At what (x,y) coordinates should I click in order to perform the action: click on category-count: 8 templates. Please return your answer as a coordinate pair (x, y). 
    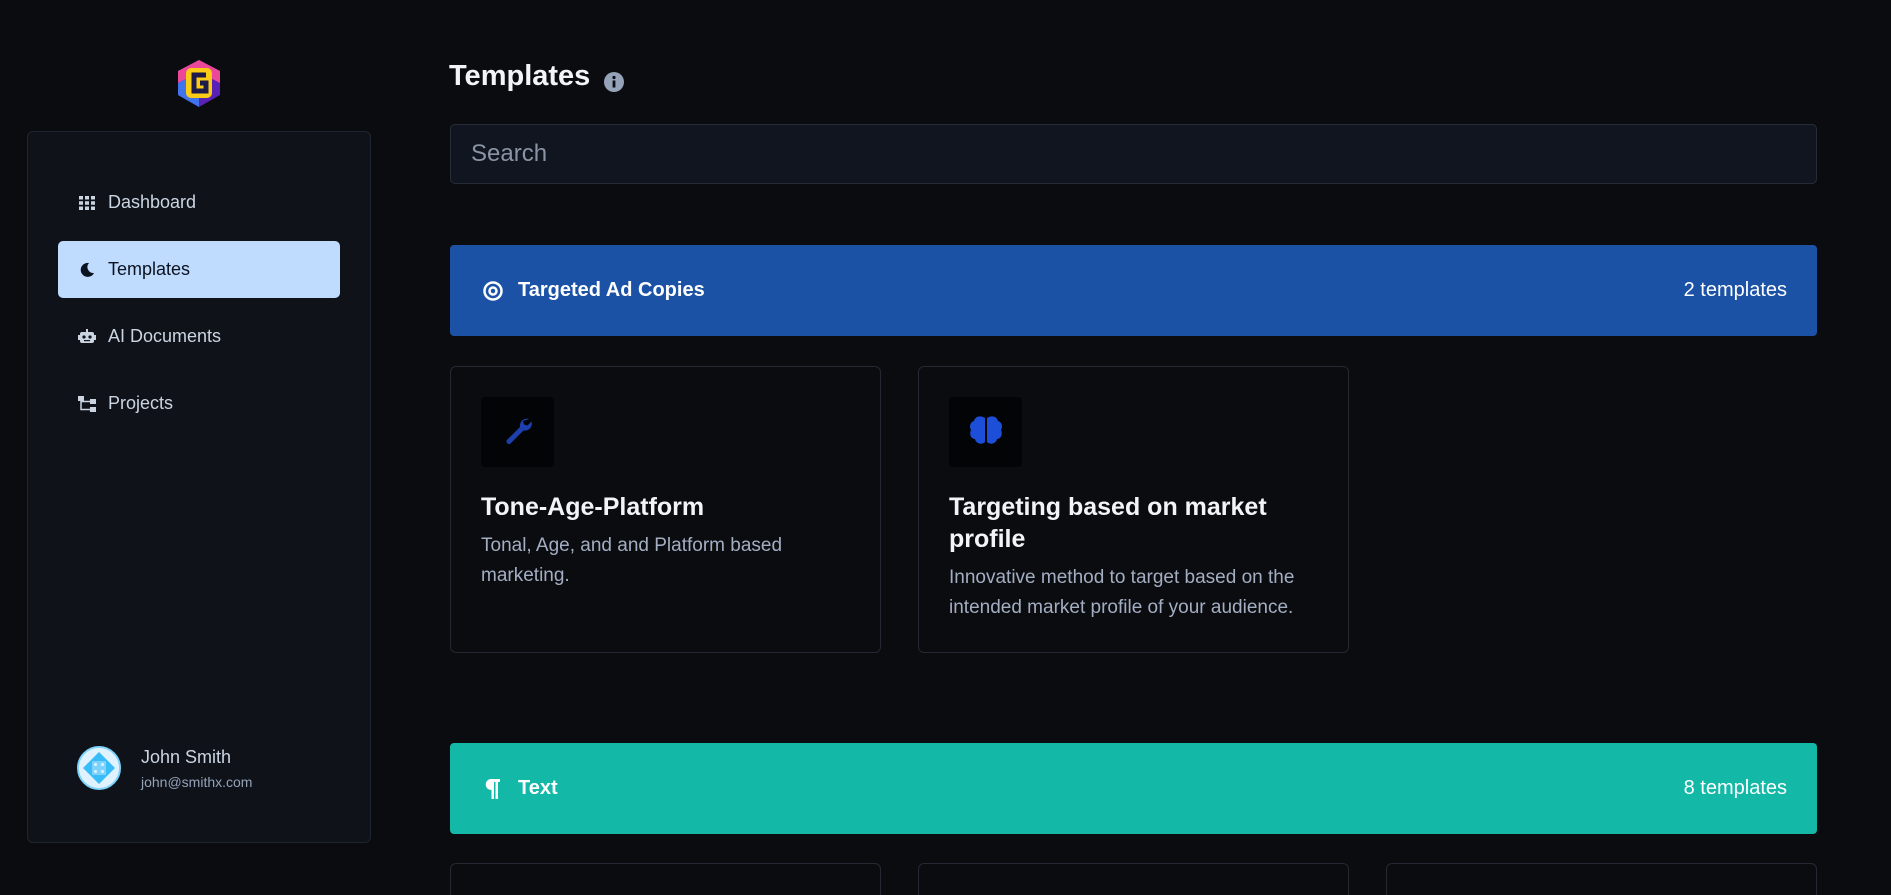
    Looking at the image, I should click on (1735, 788).